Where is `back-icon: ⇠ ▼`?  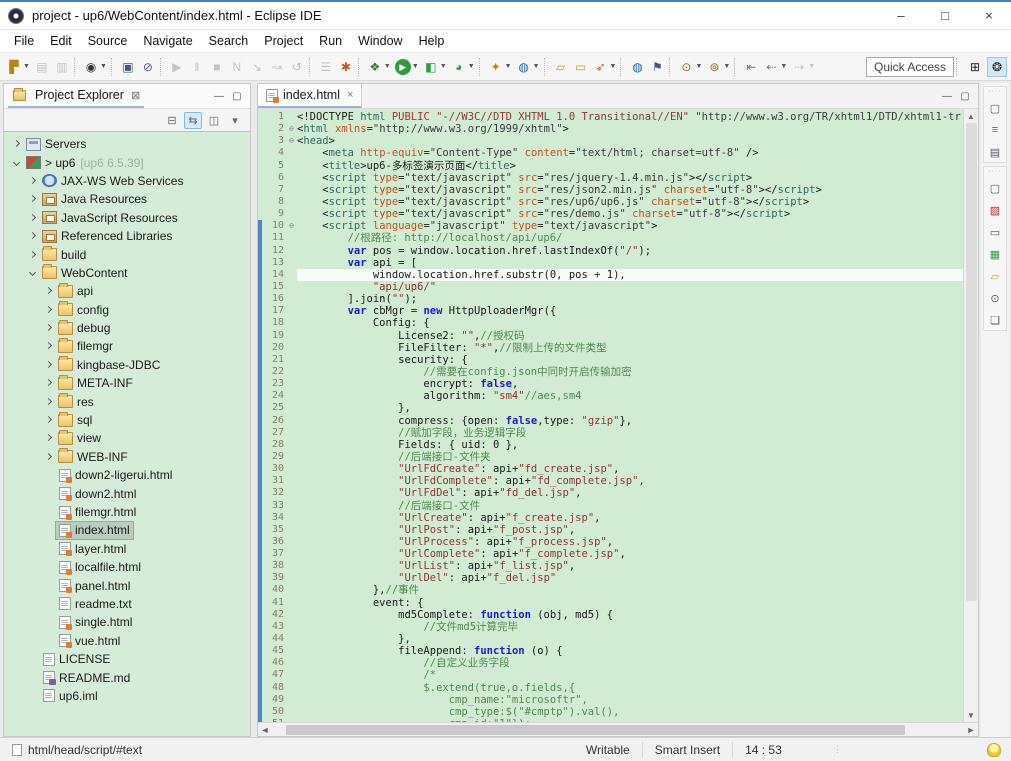 back-icon: ⇠ ▼ is located at coordinates (775, 67).